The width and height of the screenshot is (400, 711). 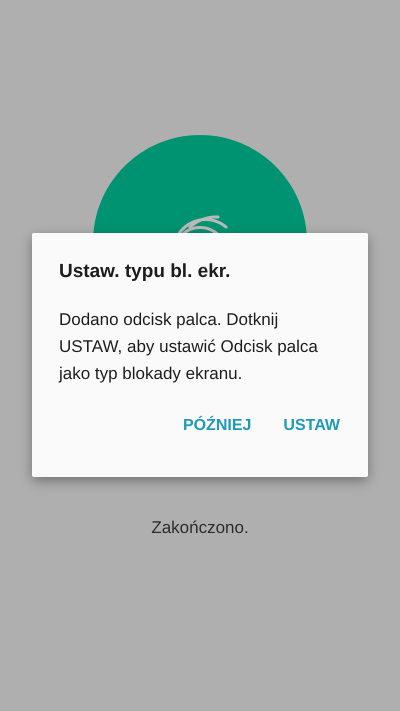 What do you see at coordinates (145, 272) in the screenshot?
I see `dialog-title: Ustaw. typu bl. ekr.` at bounding box center [145, 272].